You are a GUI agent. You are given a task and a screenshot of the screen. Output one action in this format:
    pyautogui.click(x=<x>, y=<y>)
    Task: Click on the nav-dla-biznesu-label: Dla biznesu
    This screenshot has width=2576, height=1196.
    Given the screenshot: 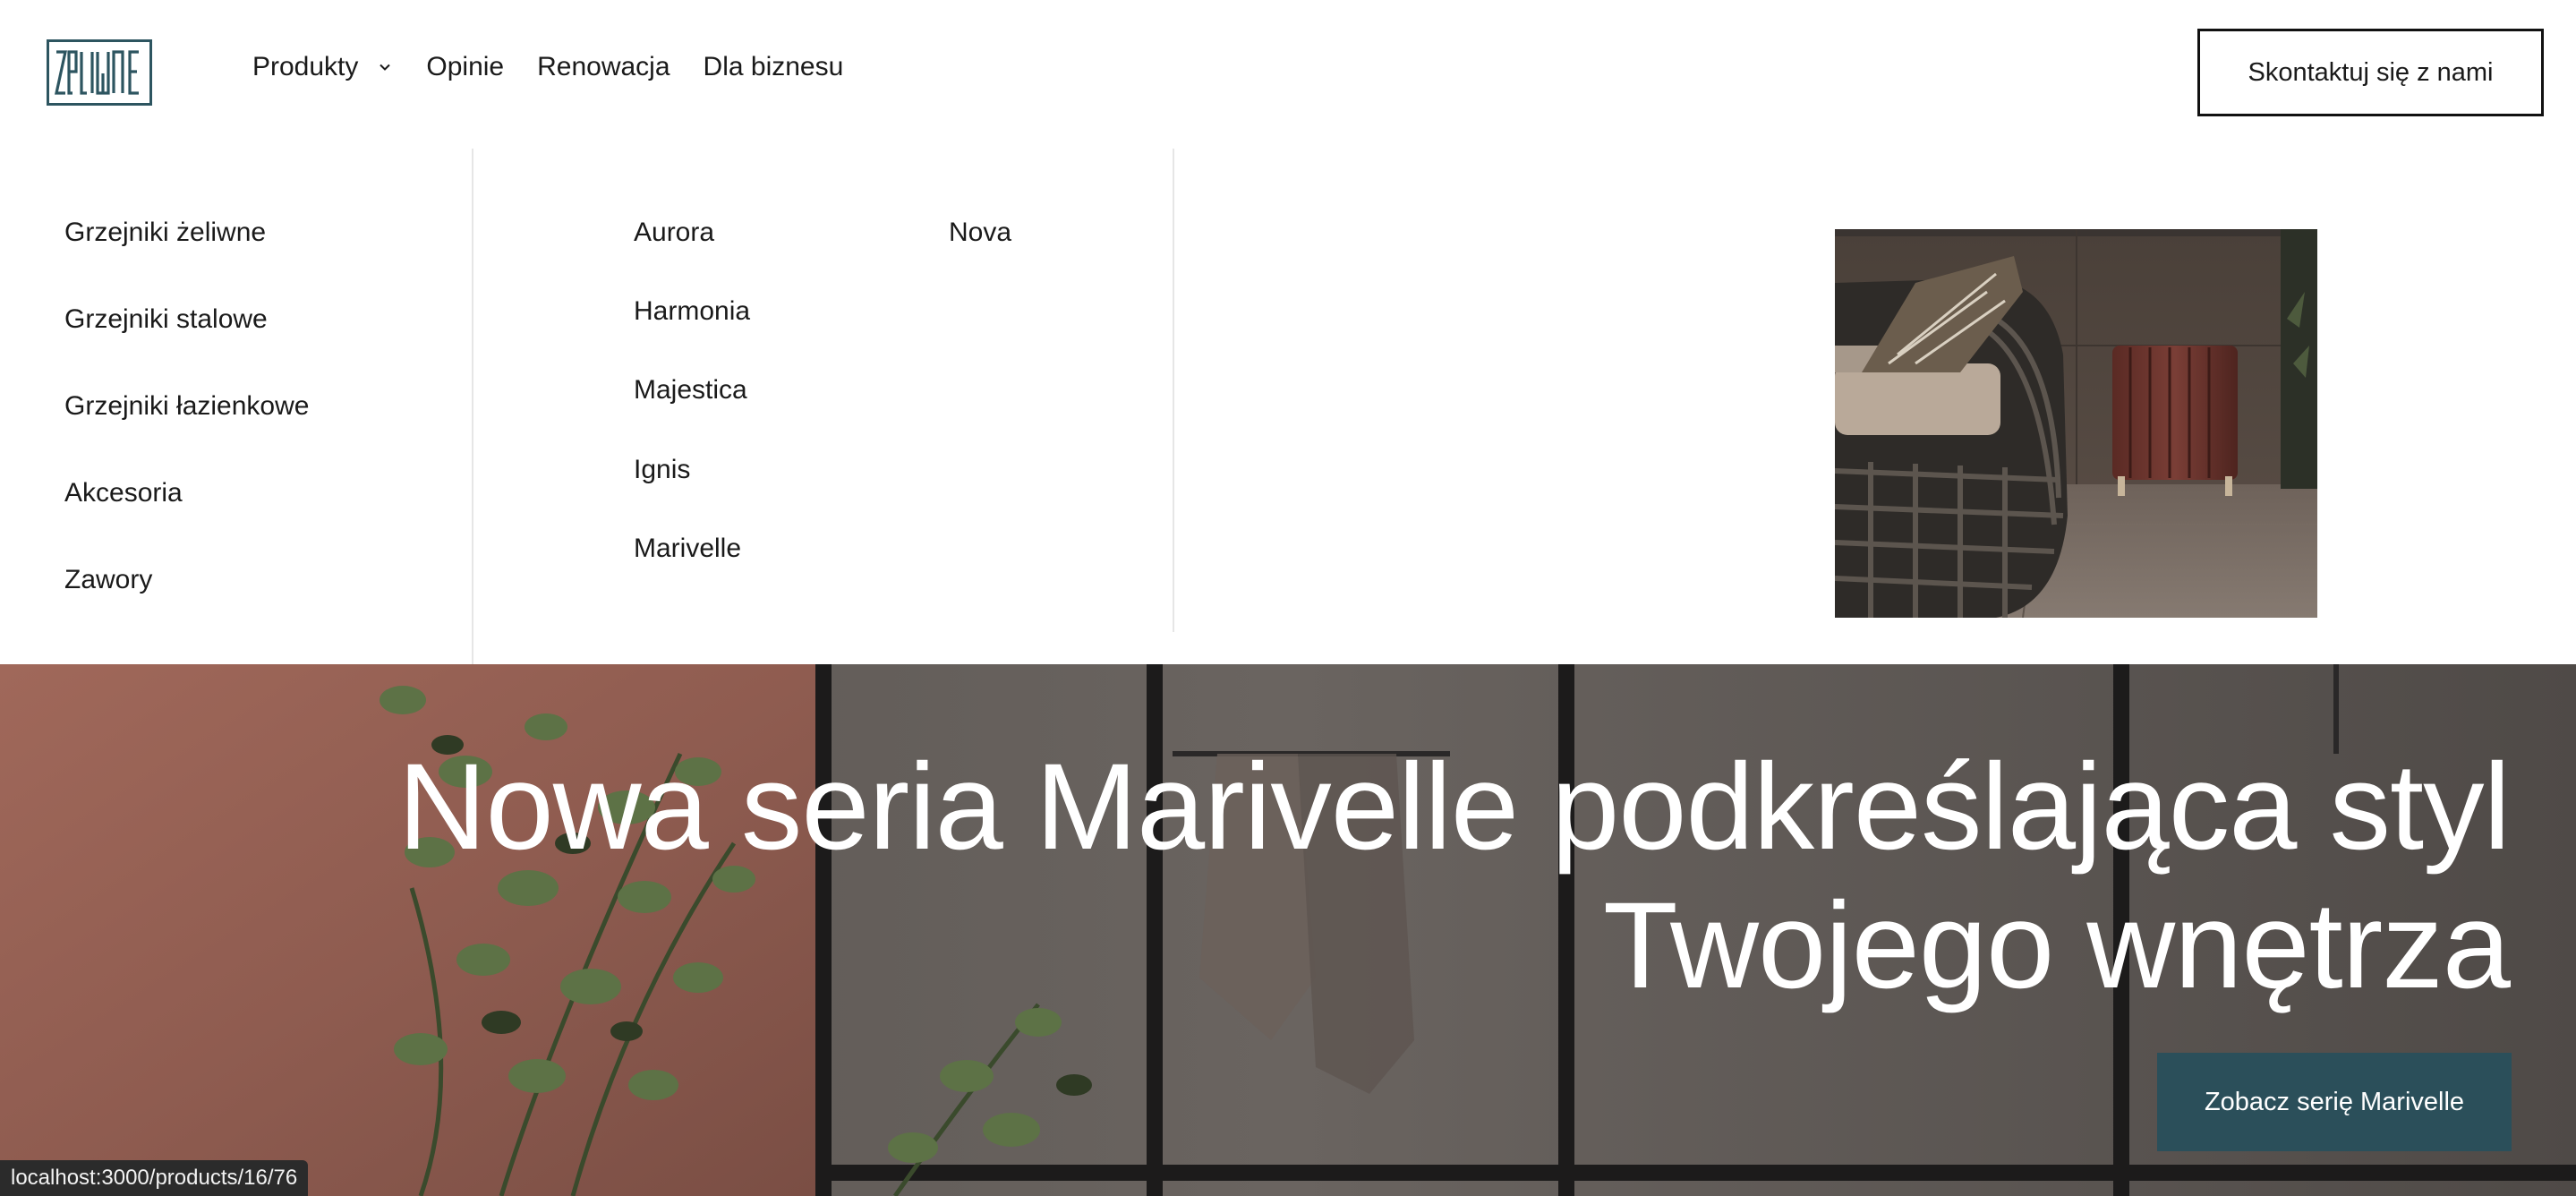 What is the action you would take?
    pyautogui.click(x=773, y=66)
    